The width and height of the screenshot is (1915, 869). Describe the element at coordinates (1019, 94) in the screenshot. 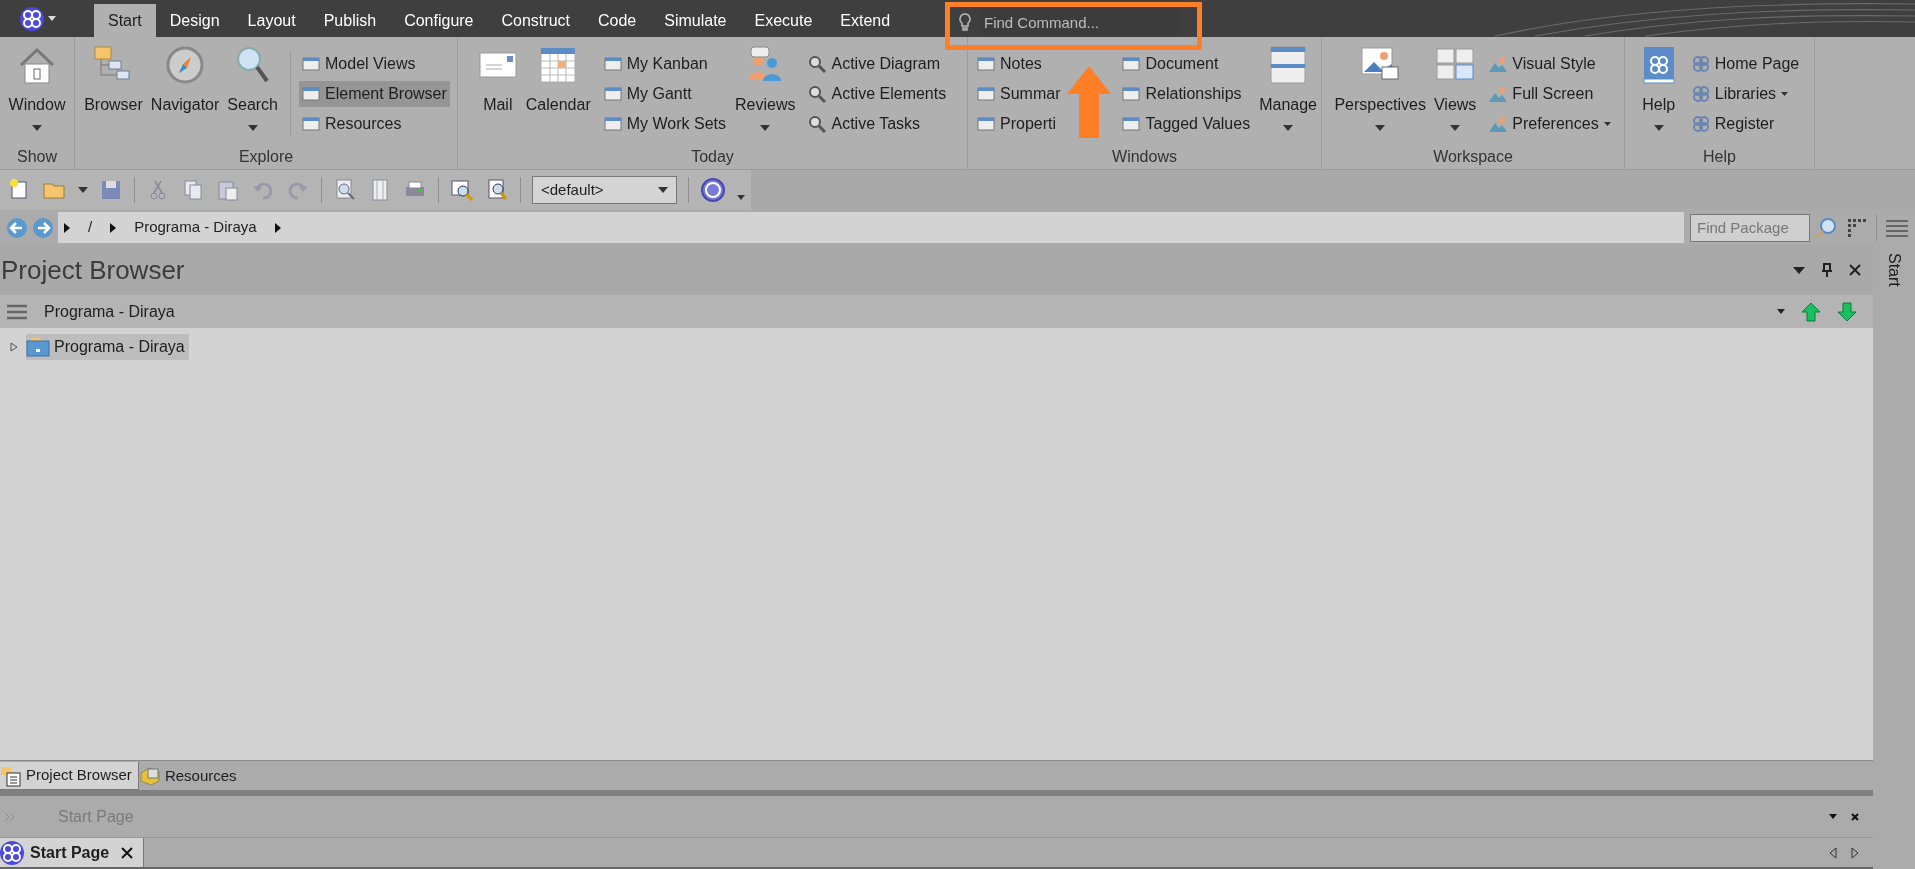

I see `ribbon-list-item: Summar` at that location.